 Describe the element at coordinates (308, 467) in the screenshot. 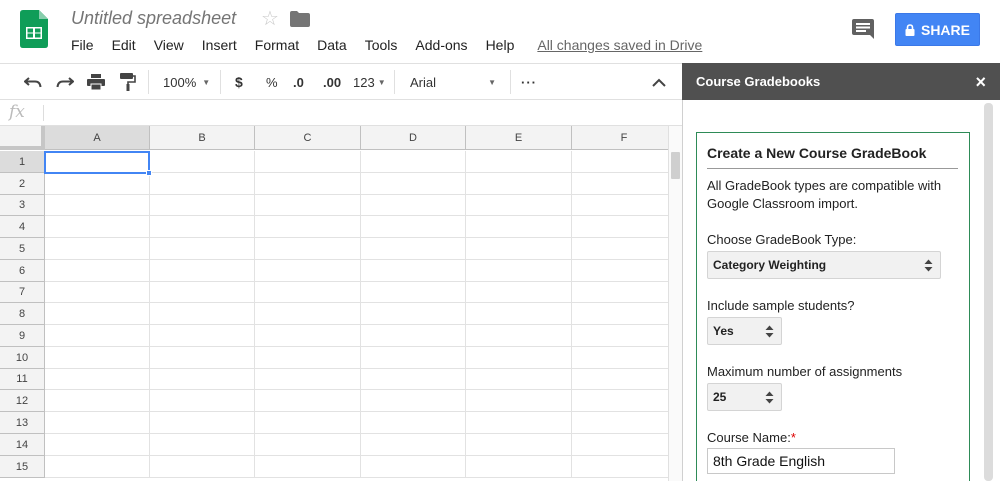

I see `cell-c15` at that location.